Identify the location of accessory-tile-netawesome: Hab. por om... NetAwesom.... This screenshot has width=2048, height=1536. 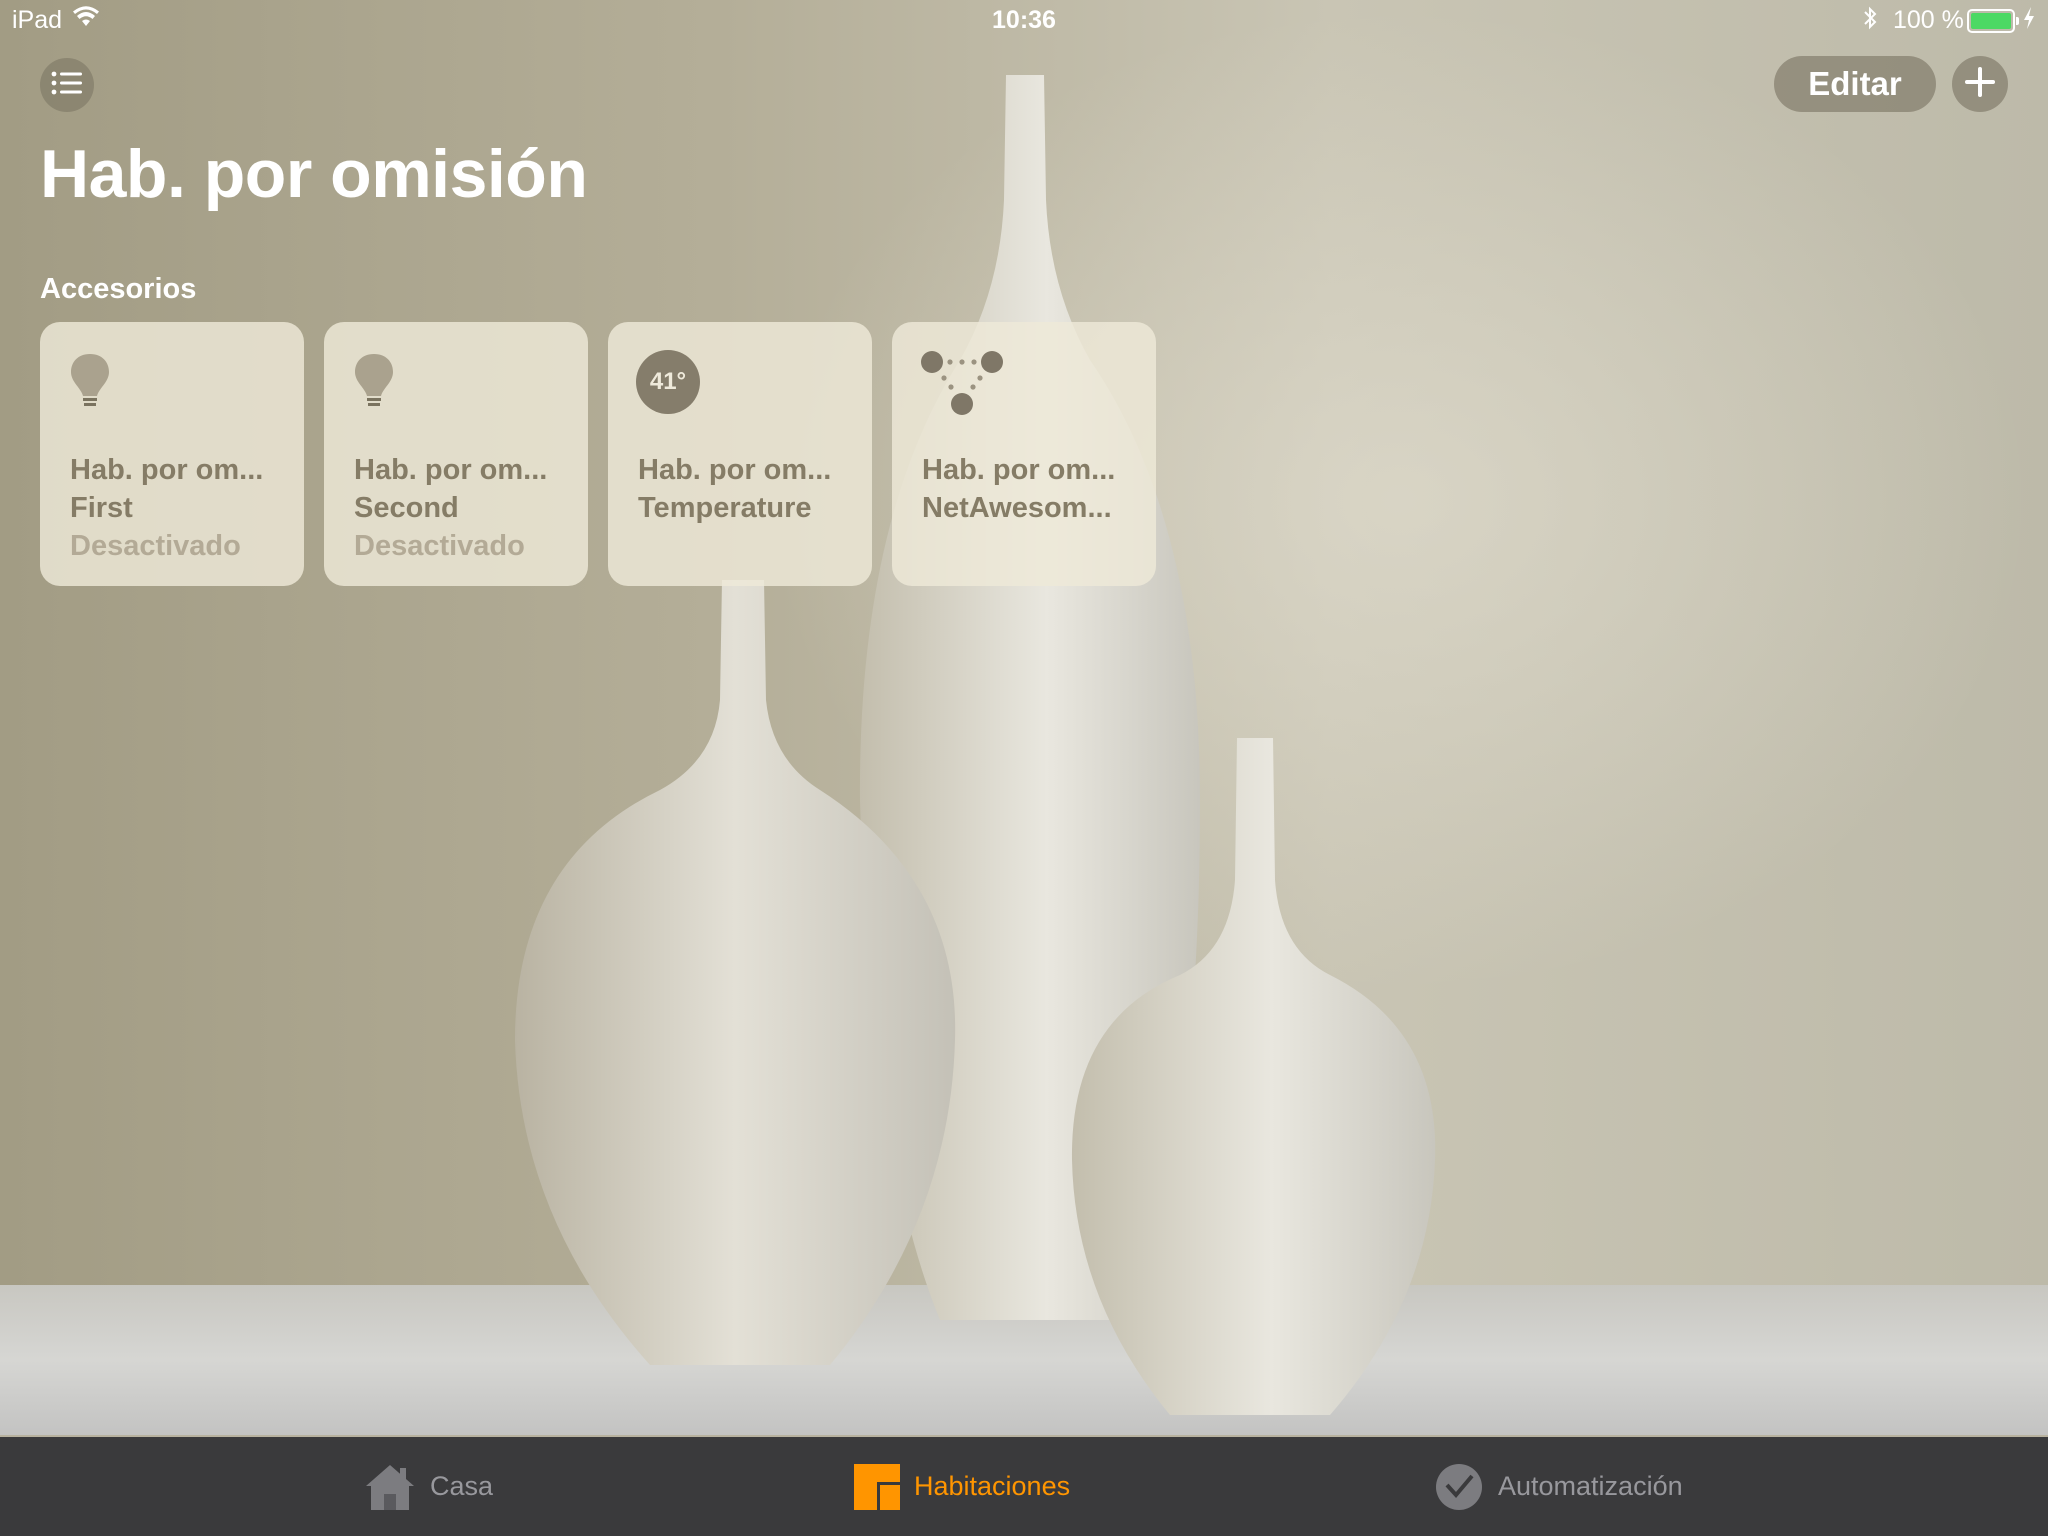
(1024, 454).